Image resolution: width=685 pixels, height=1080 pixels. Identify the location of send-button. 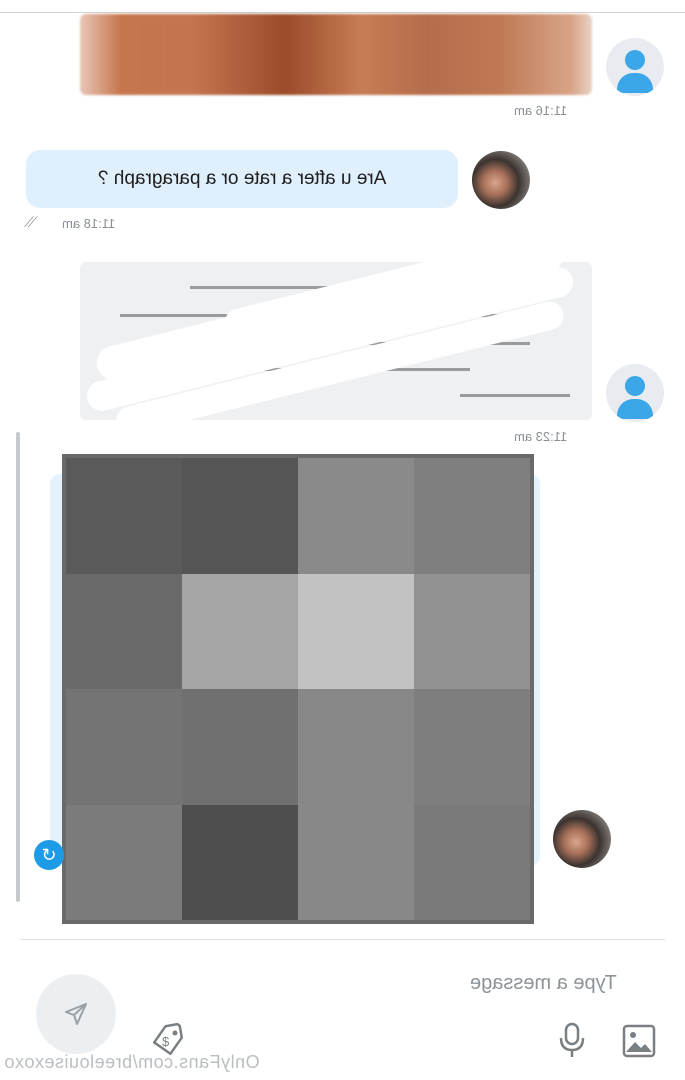
(76, 1014).